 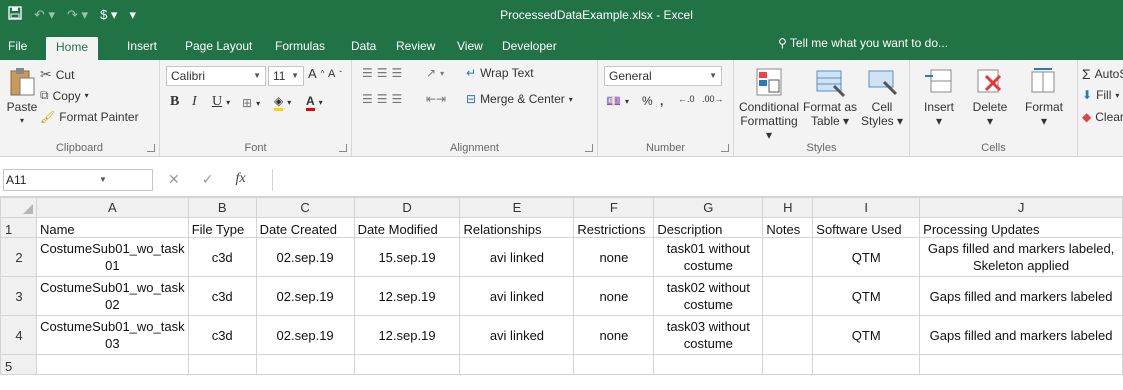 What do you see at coordinates (415, 48) in the screenshot?
I see `tab-review: Review` at bounding box center [415, 48].